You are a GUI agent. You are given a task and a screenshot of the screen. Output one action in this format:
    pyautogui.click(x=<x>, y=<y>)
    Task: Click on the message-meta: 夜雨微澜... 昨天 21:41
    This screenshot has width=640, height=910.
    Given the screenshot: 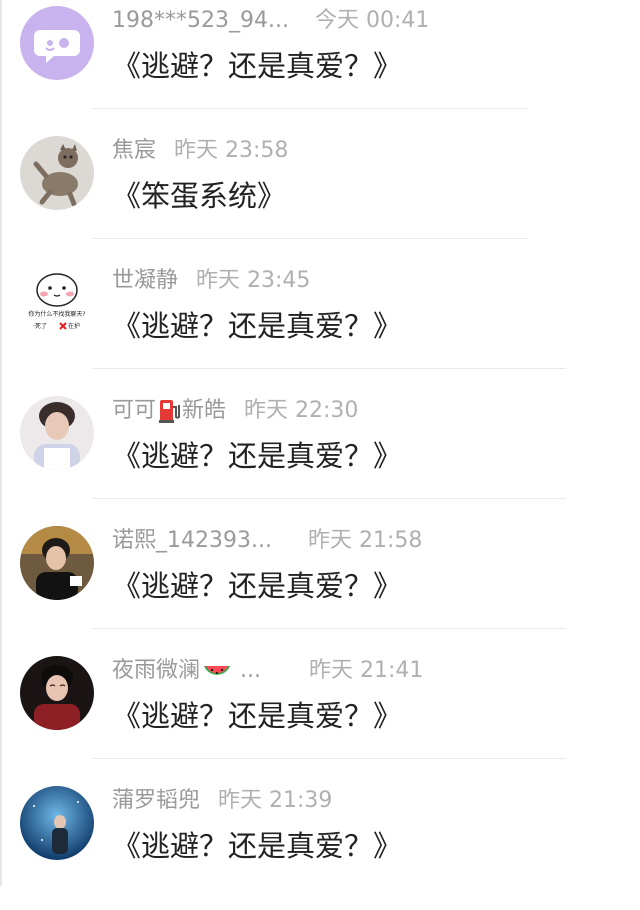 What is the action you would take?
    pyautogui.click(x=267, y=671)
    